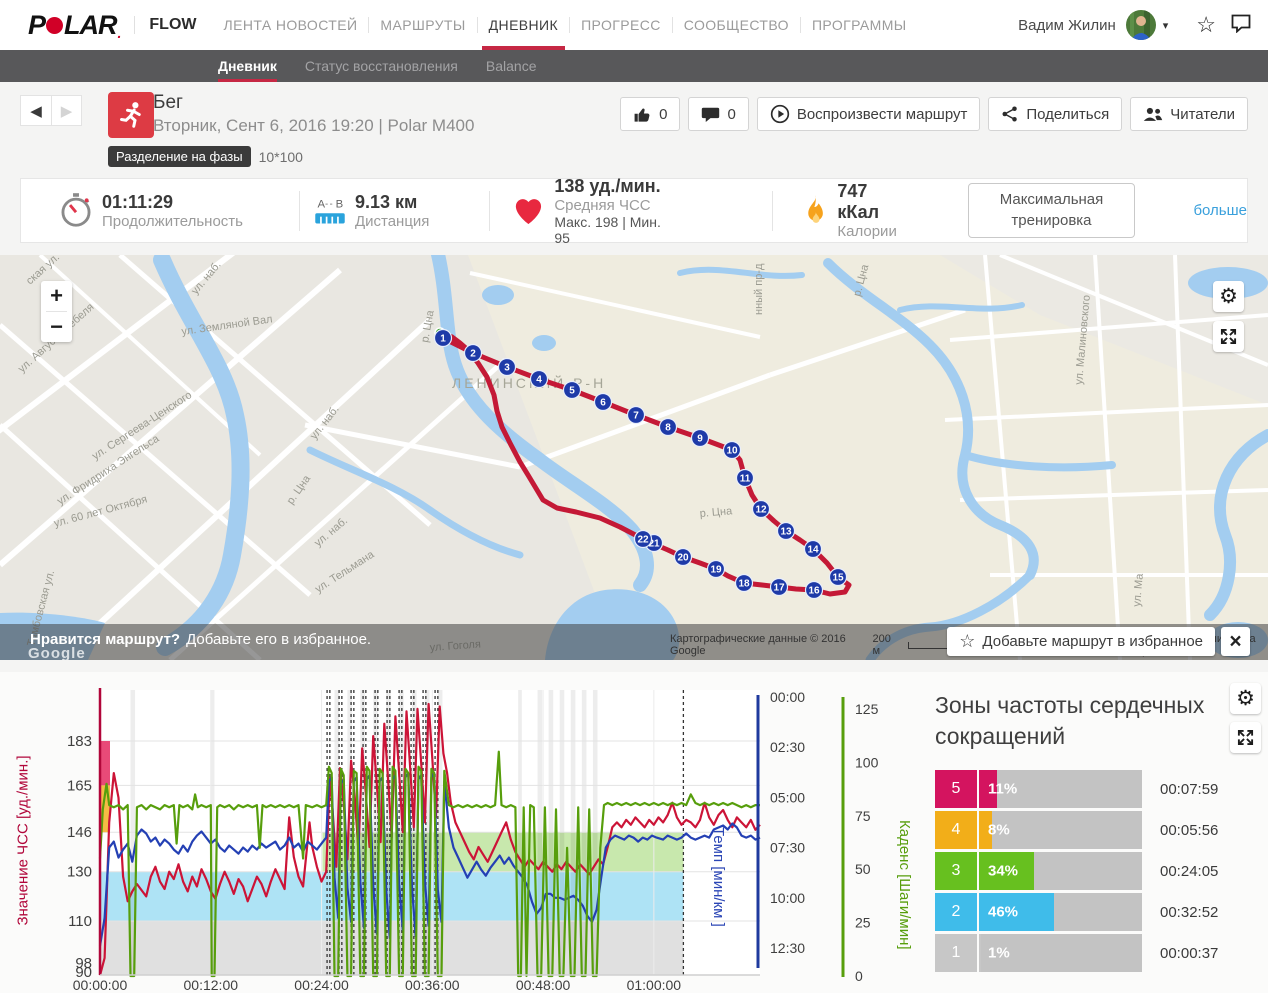 The height and width of the screenshot is (993, 1268). Describe the element at coordinates (779, 587) in the screenshot. I see `route-marker: 17` at that location.